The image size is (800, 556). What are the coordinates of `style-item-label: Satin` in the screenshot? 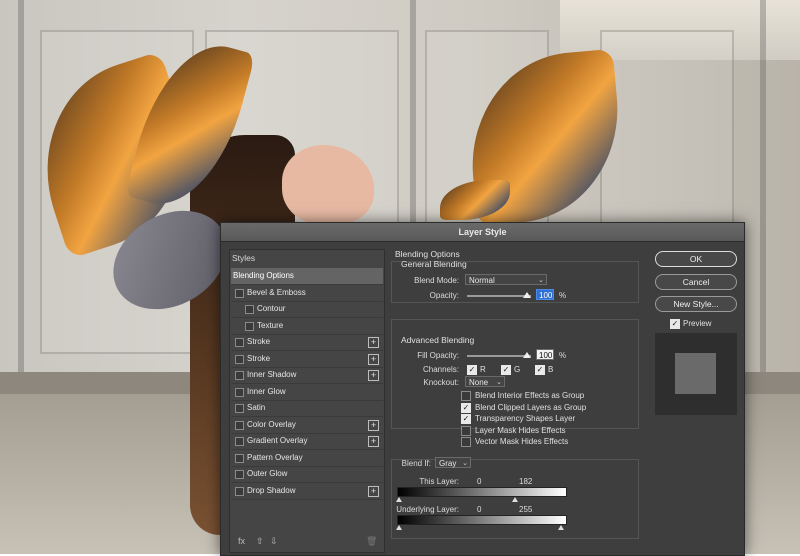 It's located at (256, 407).